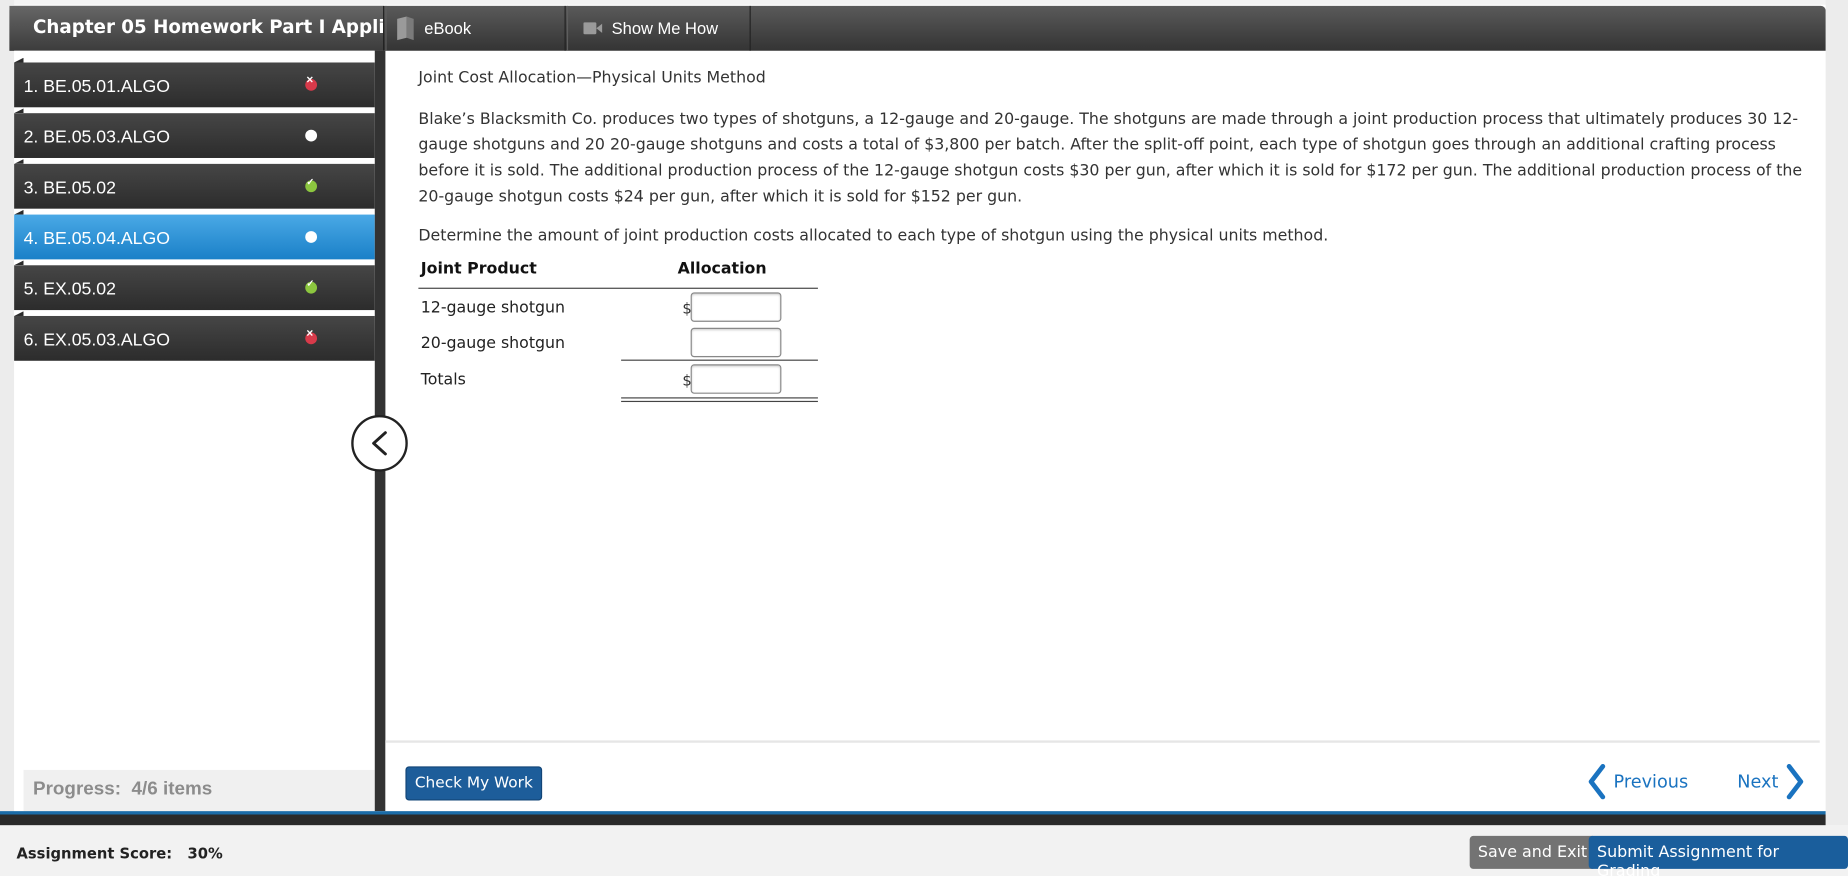 The height and width of the screenshot is (876, 1848). What do you see at coordinates (474, 783) in the screenshot?
I see `check-my-work-button: Check My Work` at bounding box center [474, 783].